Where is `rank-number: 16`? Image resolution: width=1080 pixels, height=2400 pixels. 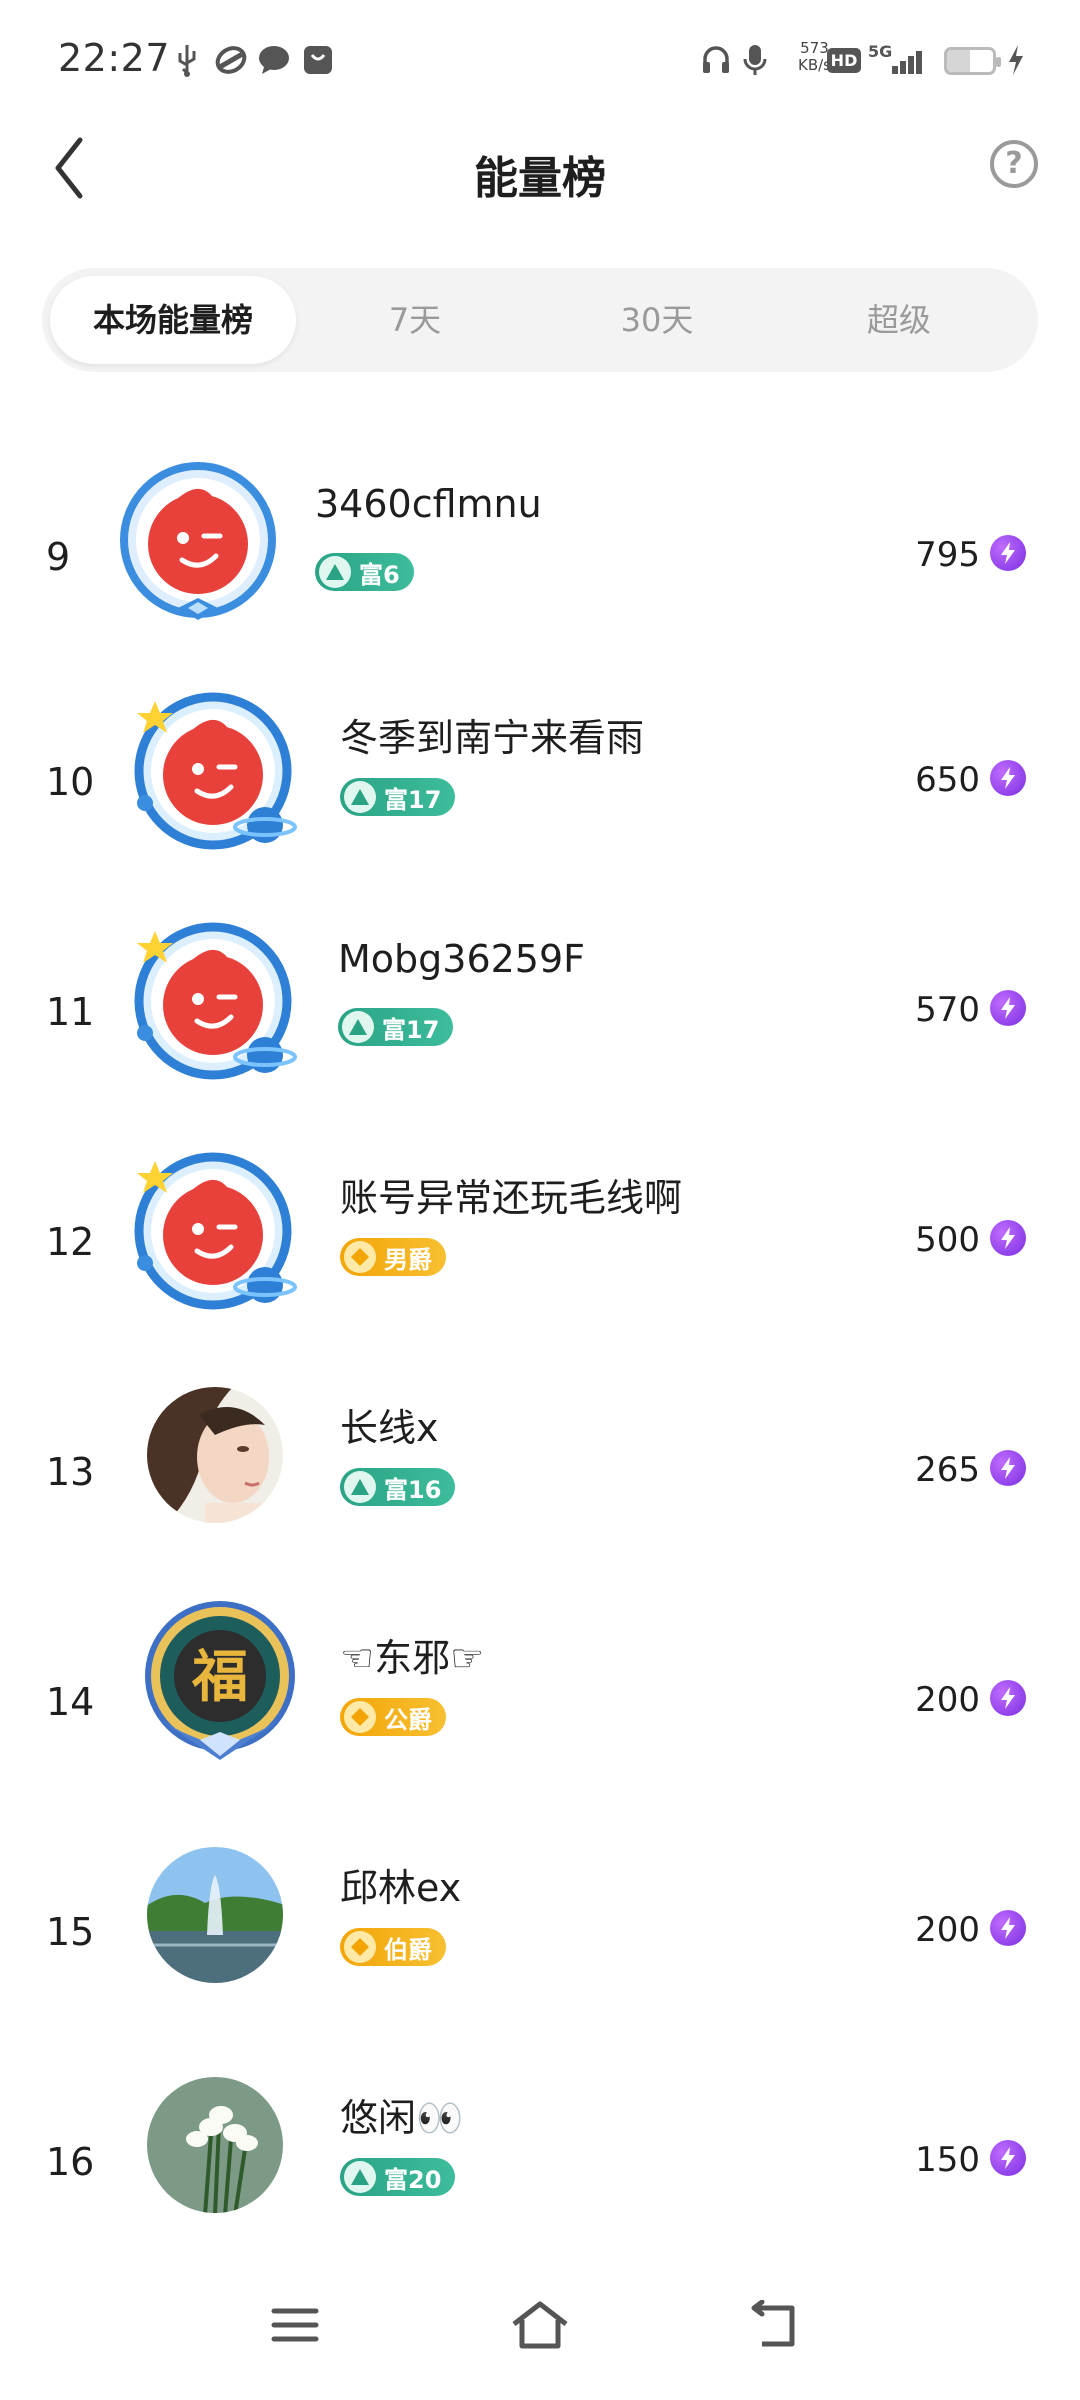
rank-number: 16 is located at coordinates (70, 2162).